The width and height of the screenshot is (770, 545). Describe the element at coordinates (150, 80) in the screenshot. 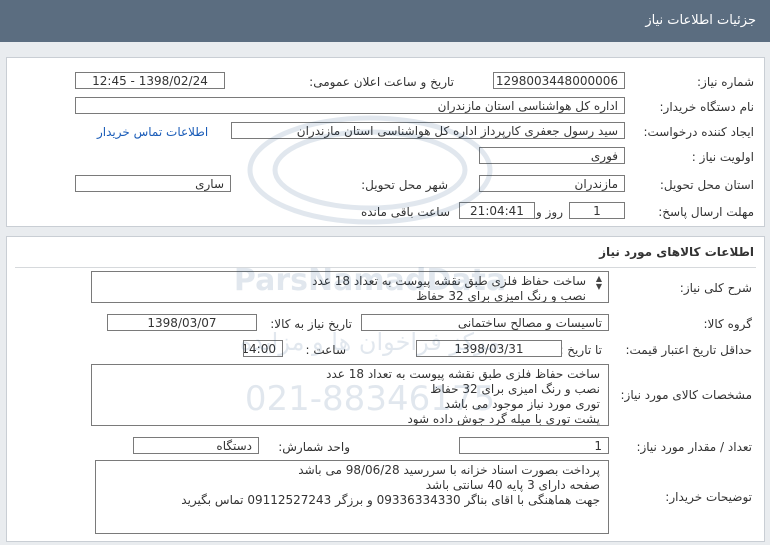

I see `announce-datetime-field: 1398/02/24 - 12:45` at that location.